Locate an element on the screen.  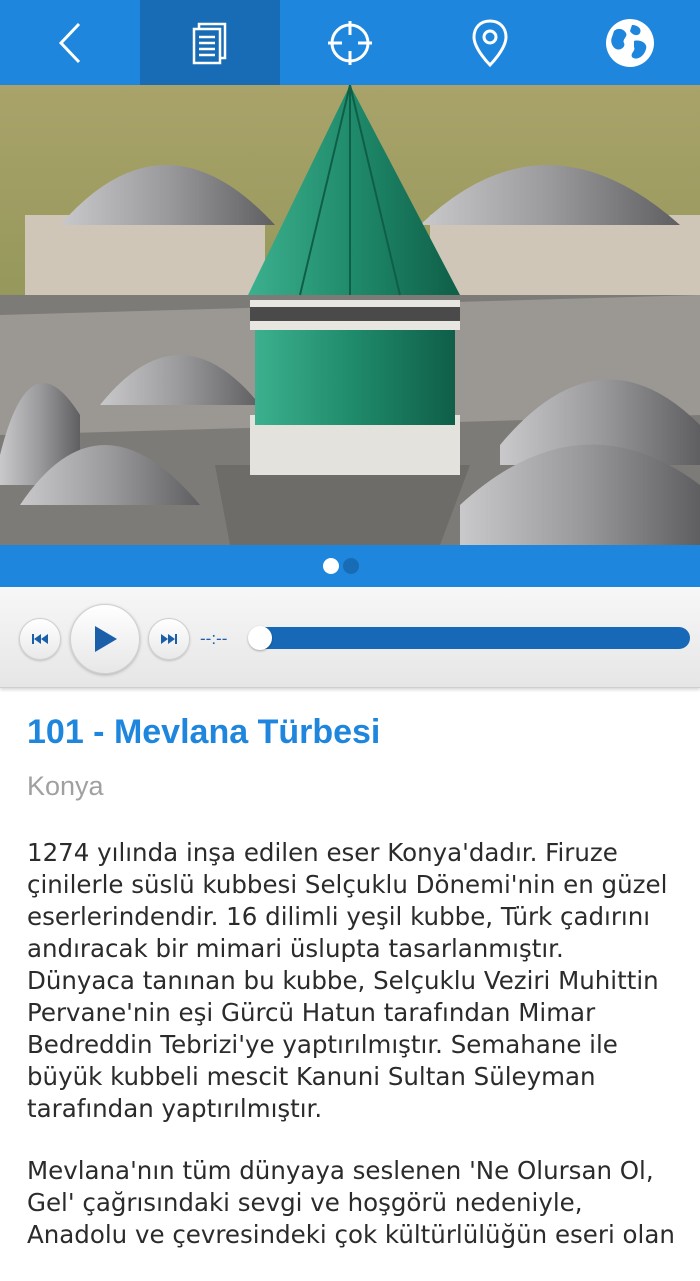
document-icon is located at coordinates (209, 43).